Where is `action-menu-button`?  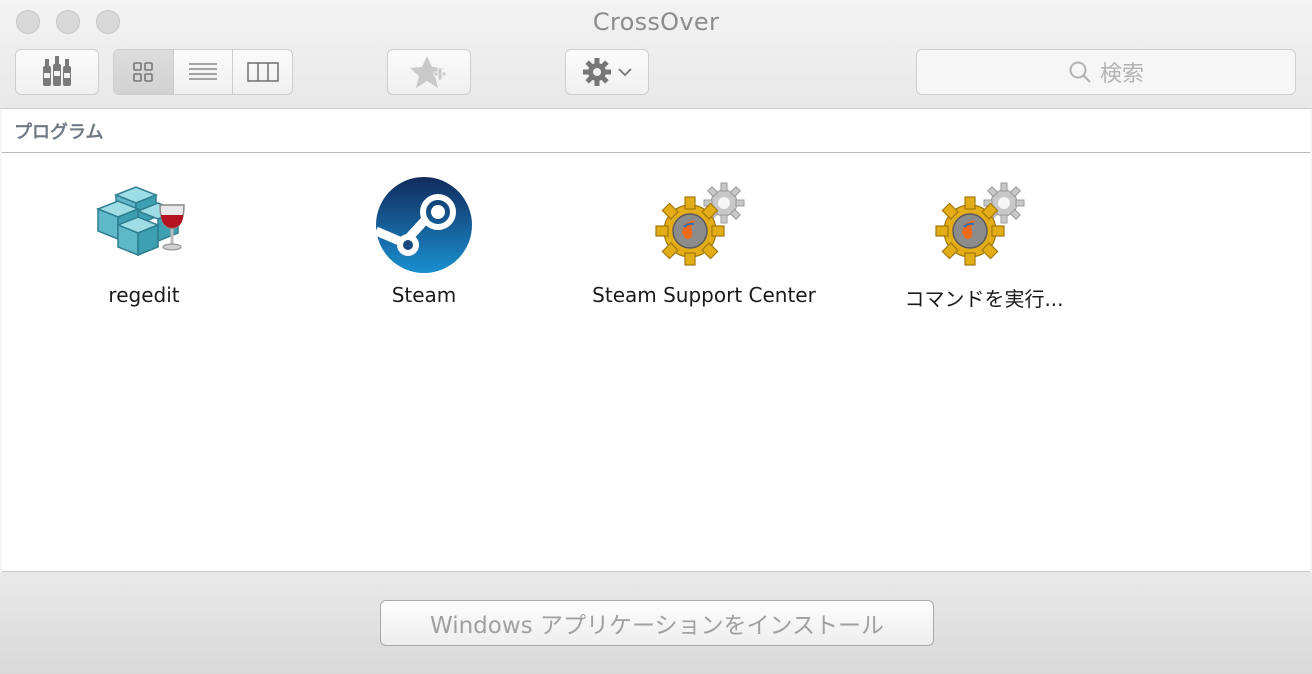
action-menu-button is located at coordinates (607, 72).